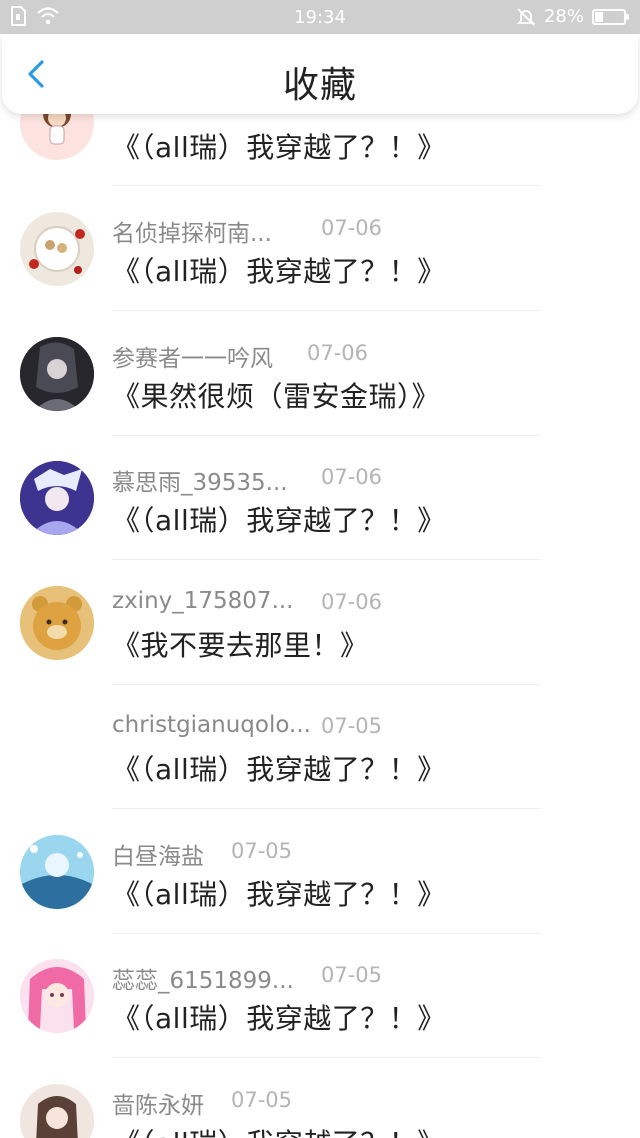  I want to click on favorite-item: zxiny_175807... 07-06 《我不要去那里！》, so click(320, 622).